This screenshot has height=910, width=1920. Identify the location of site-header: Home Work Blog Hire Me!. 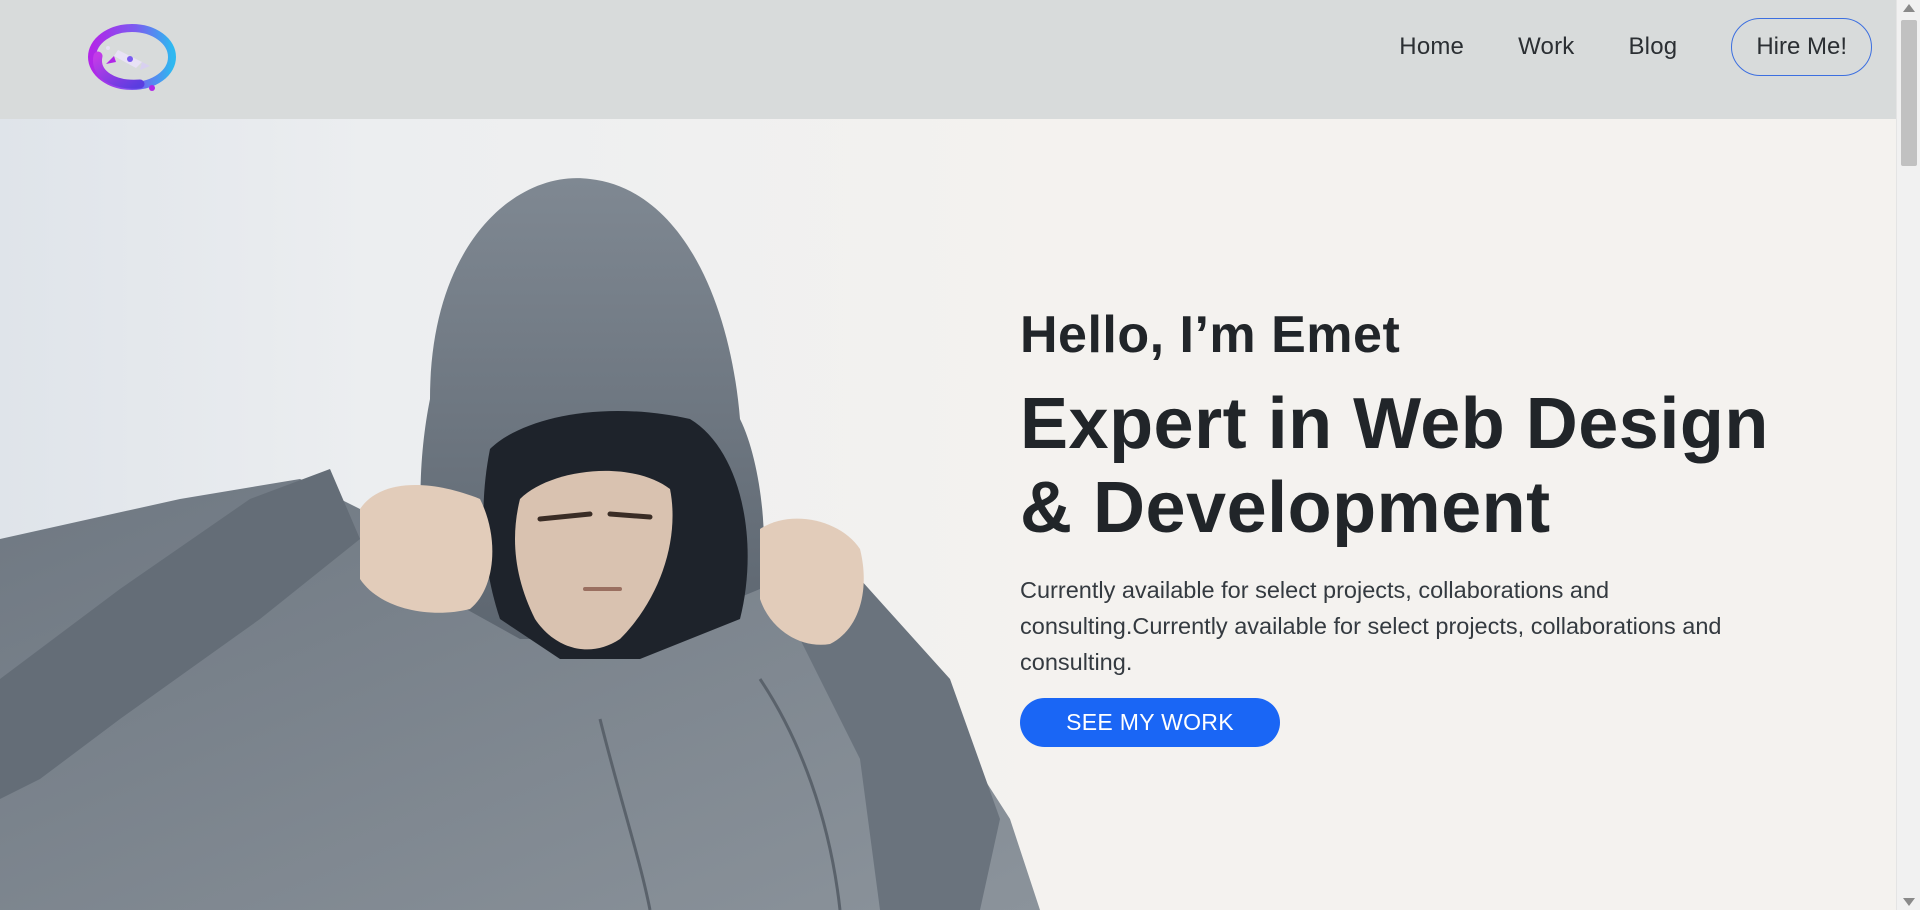
(948, 59).